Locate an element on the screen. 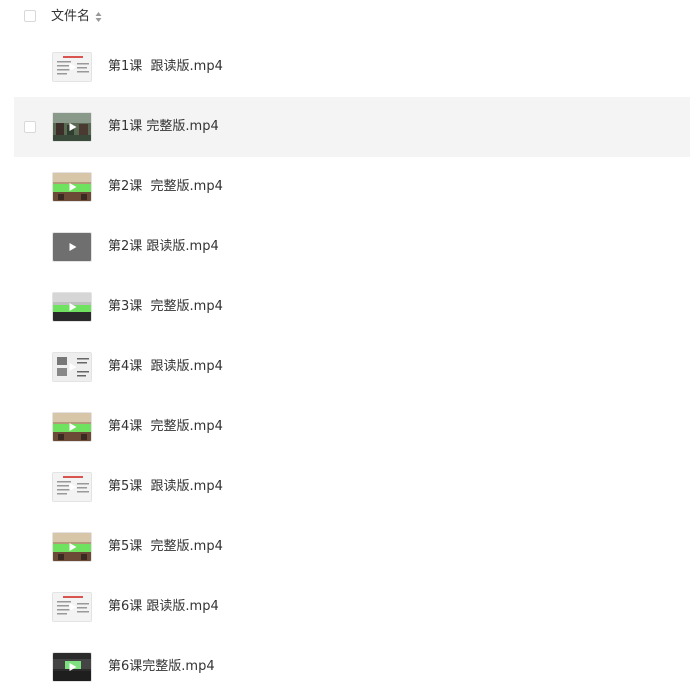 This screenshot has height=697, width=690. file-row: 第4课 完整版.mp4 is located at coordinates (345, 427).